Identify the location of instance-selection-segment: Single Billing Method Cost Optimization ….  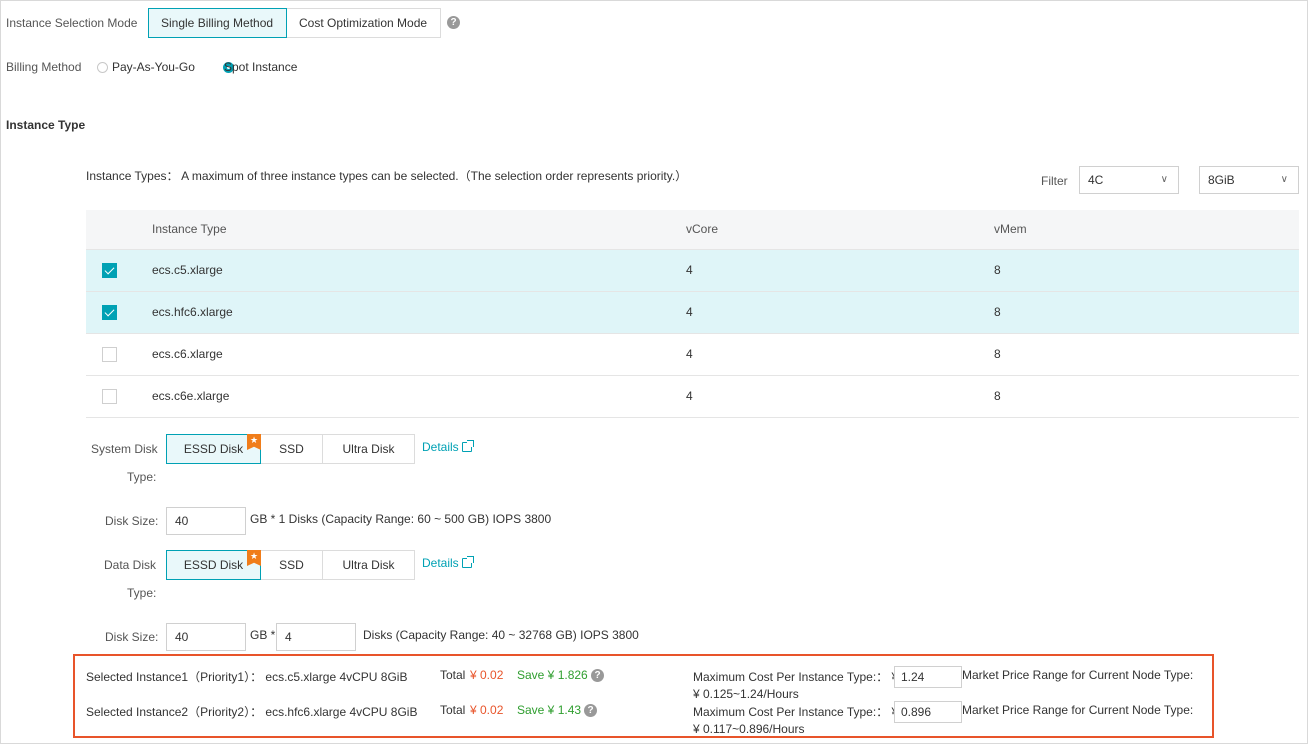
(294, 23).